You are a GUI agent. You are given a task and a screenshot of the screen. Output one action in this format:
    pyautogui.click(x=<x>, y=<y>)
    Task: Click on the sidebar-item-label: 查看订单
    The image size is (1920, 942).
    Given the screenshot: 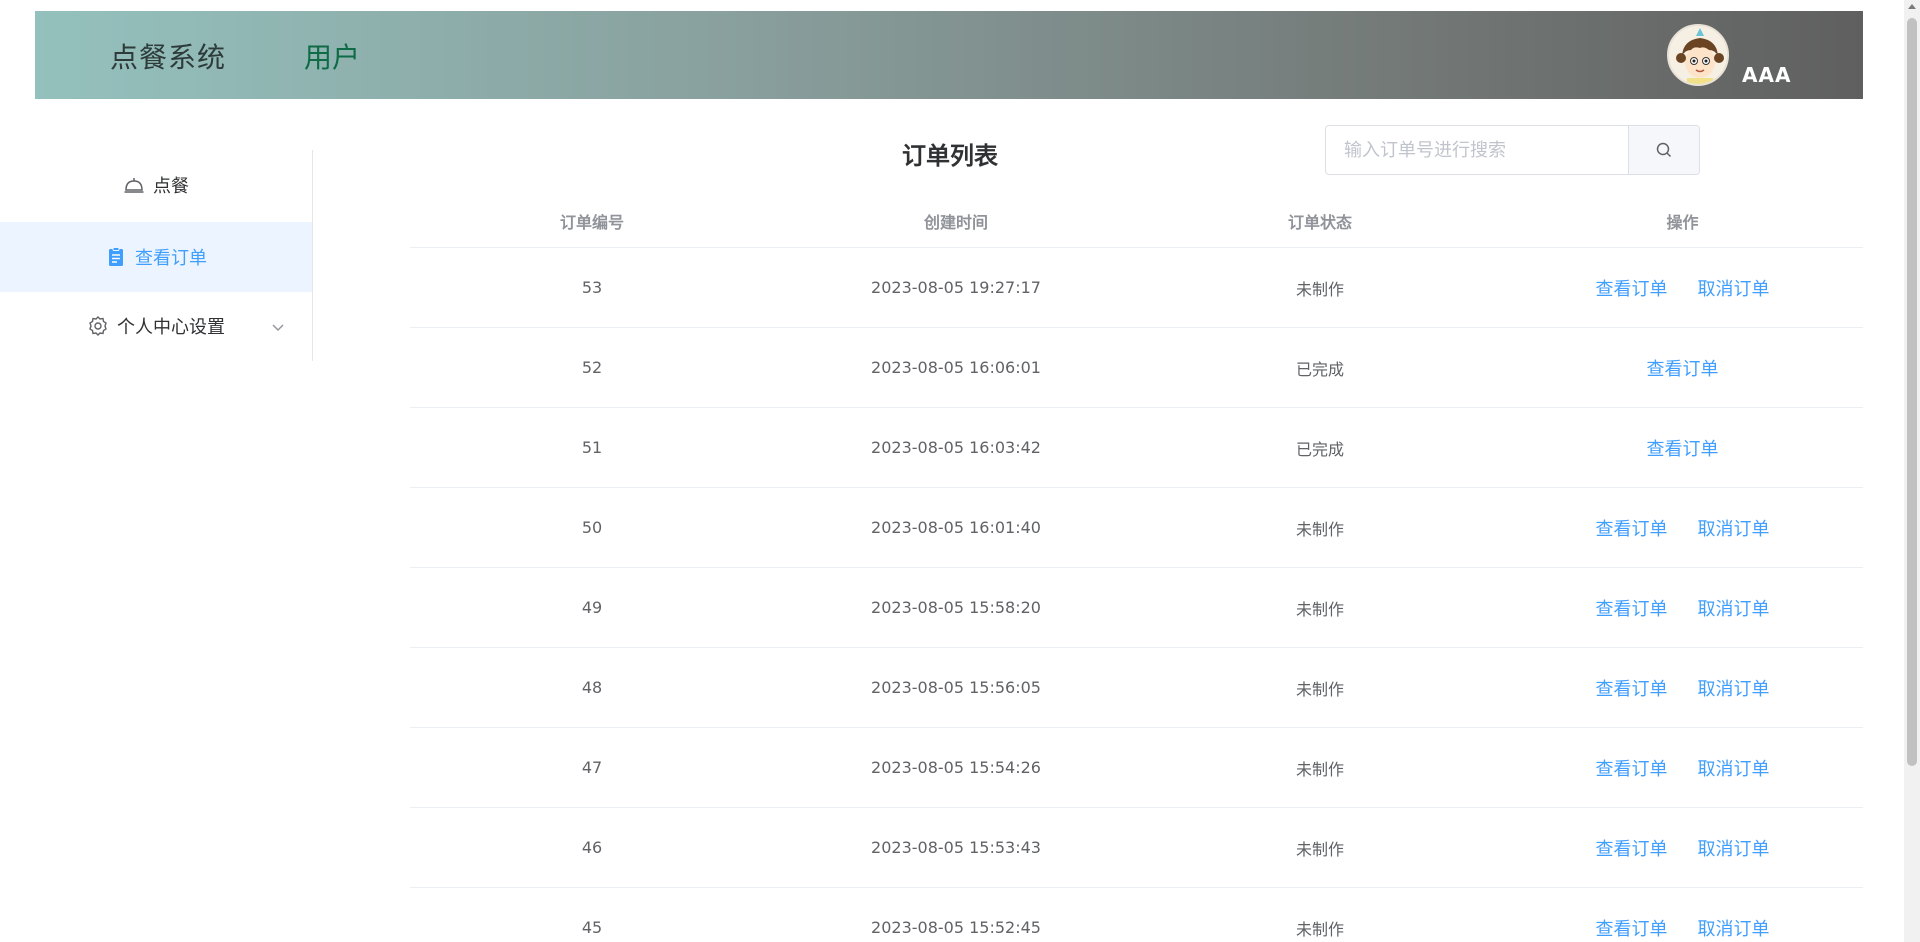 What is the action you would take?
    pyautogui.click(x=171, y=258)
    